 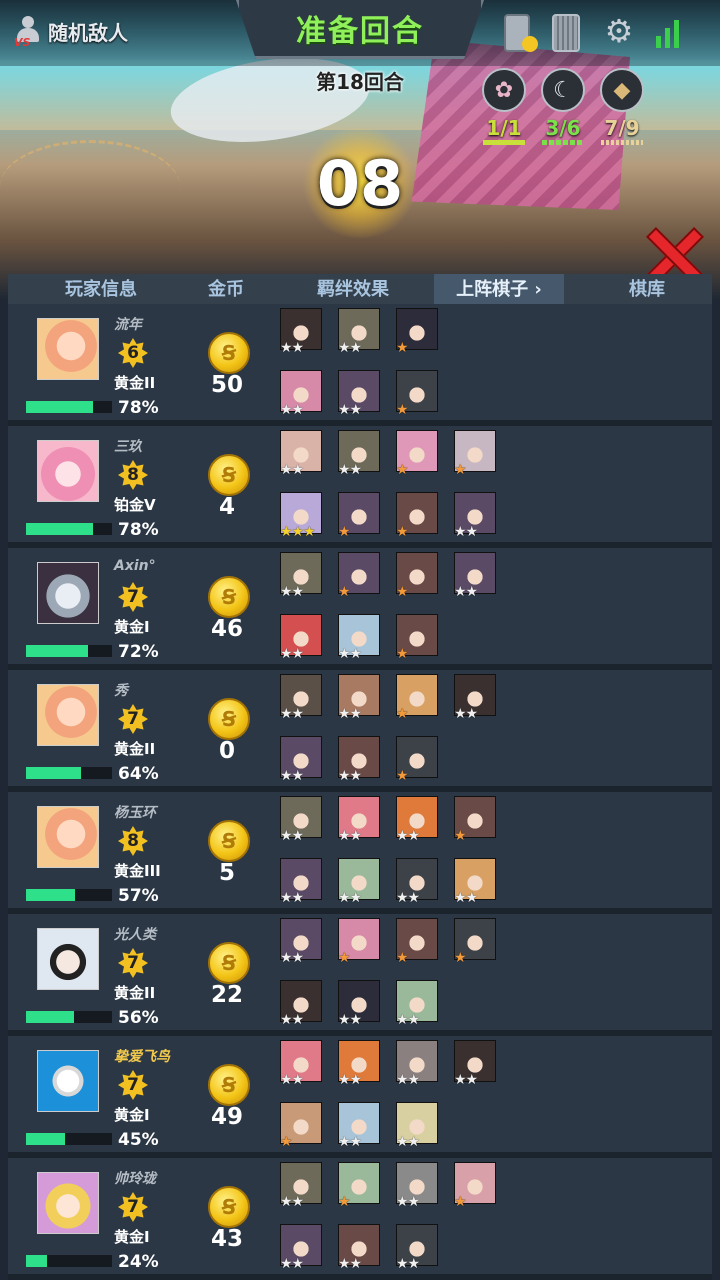 I want to click on phone-sync-icon, so click(x=521, y=33).